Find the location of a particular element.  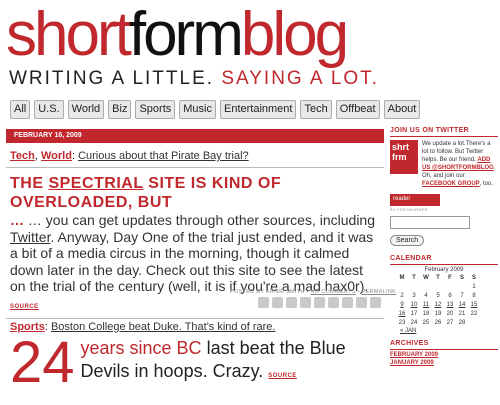

tagline: WRITING A LITTLE. SAYING A LOT. is located at coordinates (194, 79).